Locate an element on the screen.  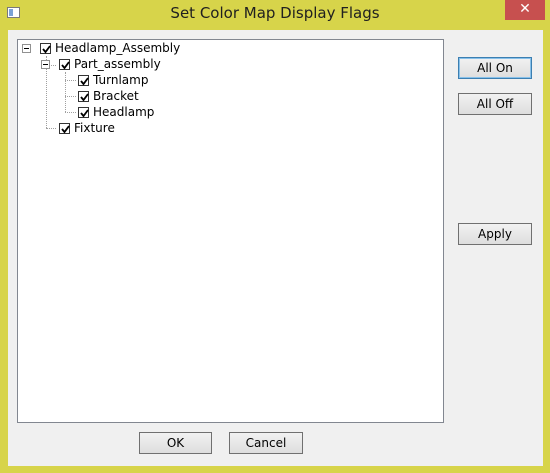
ok-button: OK is located at coordinates (175, 443).